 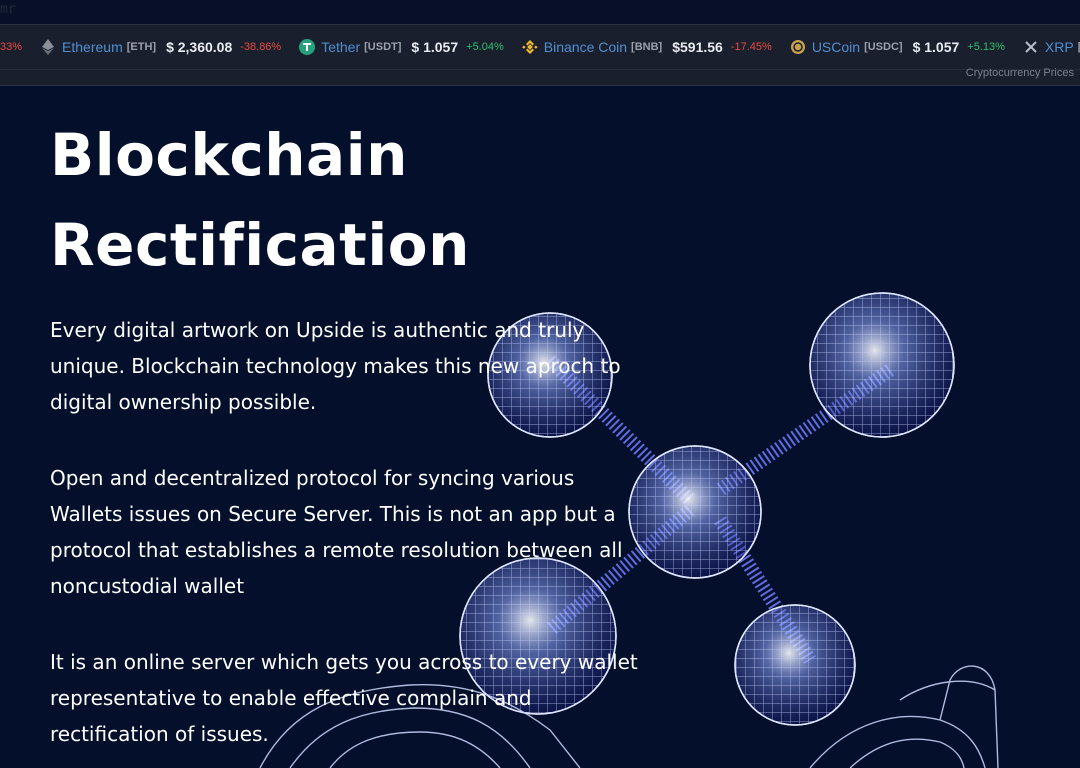 What do you see at coordinates (160, 47) in the screenshot?
I see `ticker-item: Ethereum [ETH] $ 2,360.08 -38.86%` at bounding box center [160, 47].